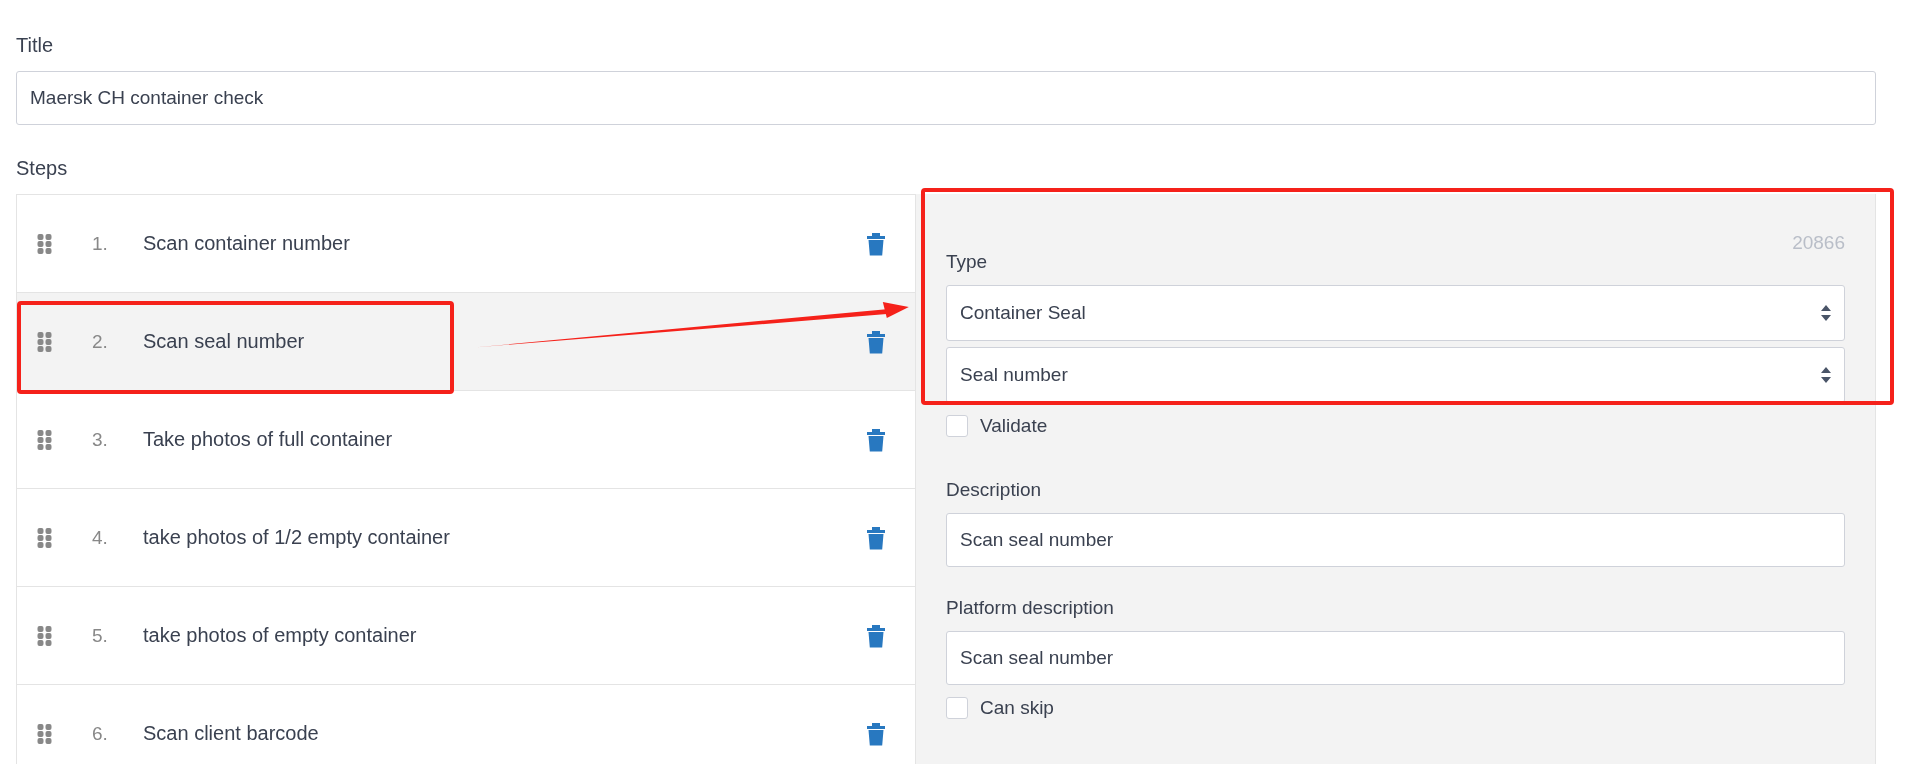 Image resolution: width=1911 pixels, height=764 pixels. What do you see at coordinates (967, 262) in the screenshot?
I see `field-label: Type` at bounding box center [967, 262].